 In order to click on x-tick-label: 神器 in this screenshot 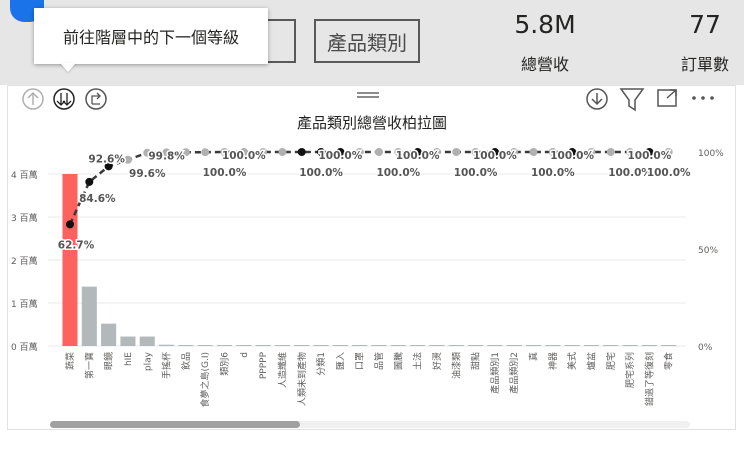, I will do `click(553, 361)`.